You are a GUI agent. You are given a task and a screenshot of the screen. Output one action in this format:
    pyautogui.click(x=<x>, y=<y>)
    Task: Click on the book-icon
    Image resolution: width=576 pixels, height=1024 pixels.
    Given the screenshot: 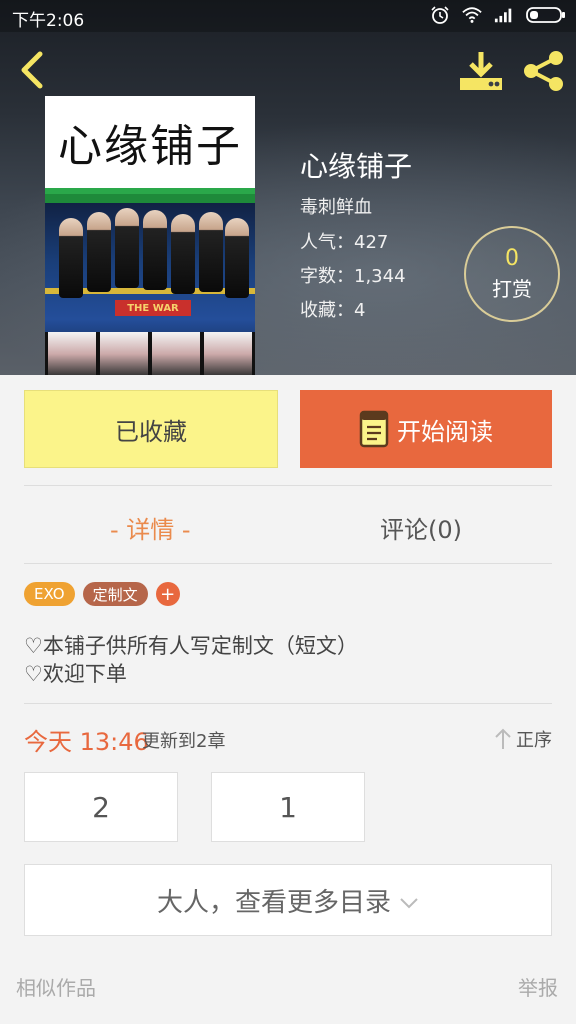 What is the action you would take?
    pyautogui.click(x=374, y=429)
    